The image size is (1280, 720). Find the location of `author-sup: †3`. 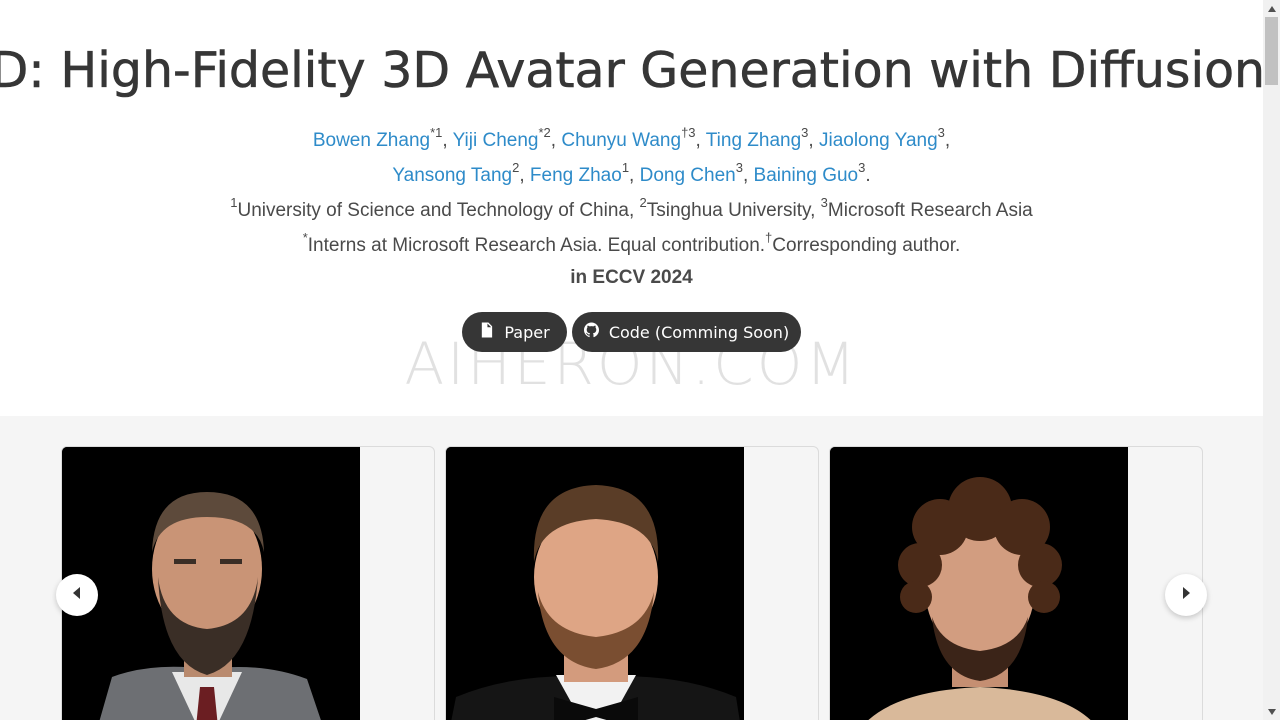

author-sup: †3 is located at coordinates (688, 132).